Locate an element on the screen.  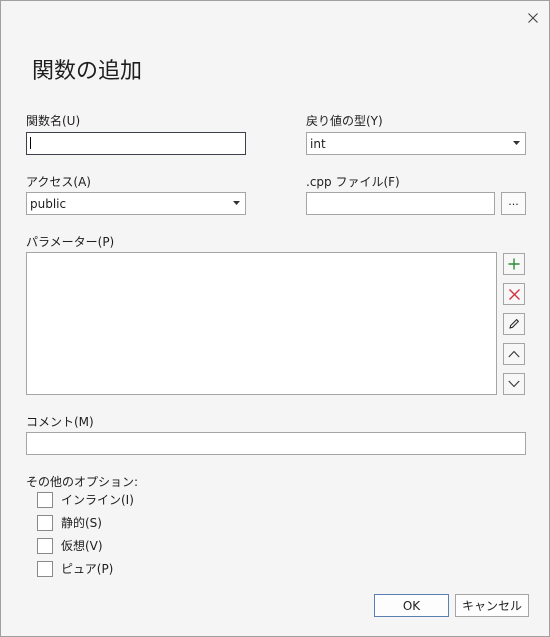
cancel-button: キャンセル is located at coordinates (492, 605).